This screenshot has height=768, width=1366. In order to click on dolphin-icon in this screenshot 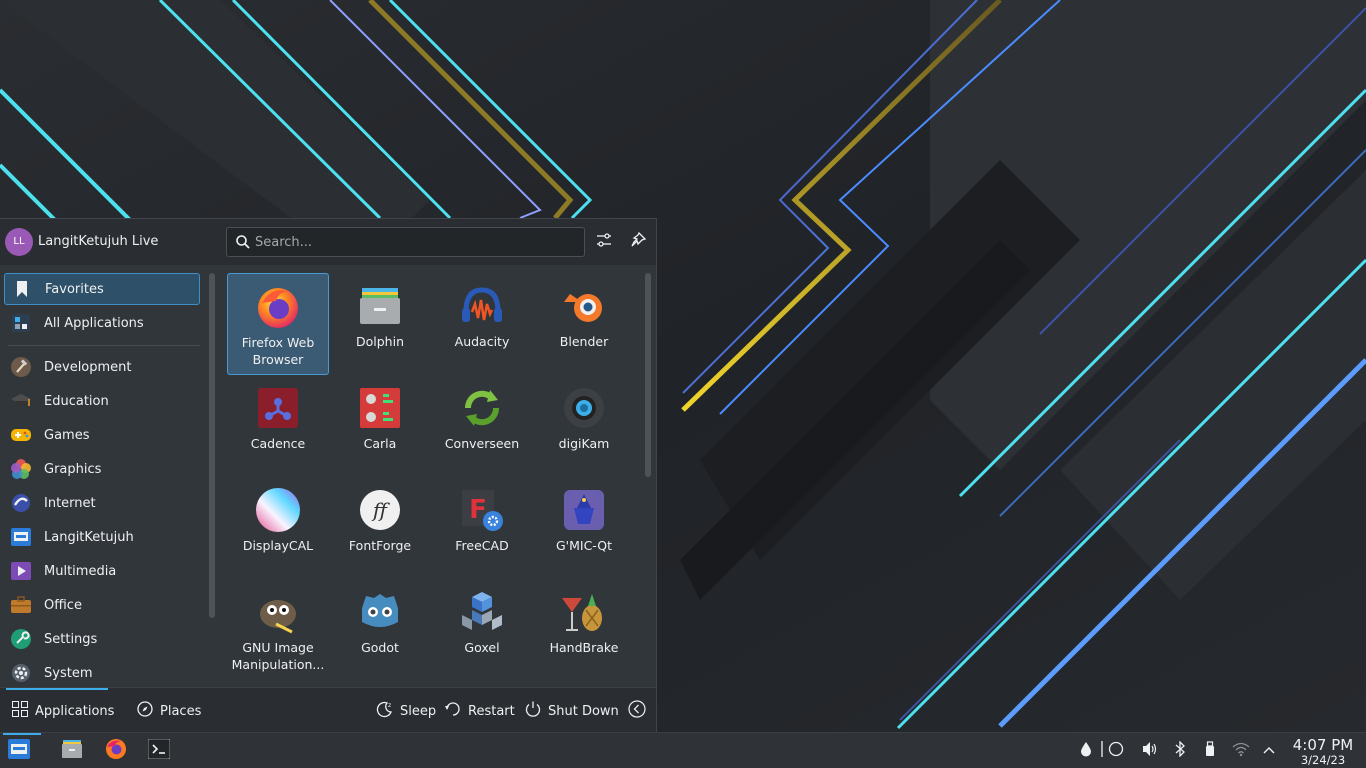, I will do `click(380, 306)`.